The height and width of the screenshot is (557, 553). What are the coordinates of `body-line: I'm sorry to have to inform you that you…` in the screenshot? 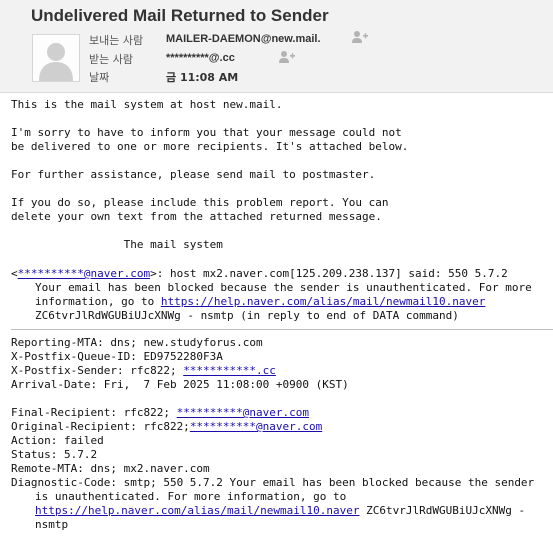 It's located at (206, 132).